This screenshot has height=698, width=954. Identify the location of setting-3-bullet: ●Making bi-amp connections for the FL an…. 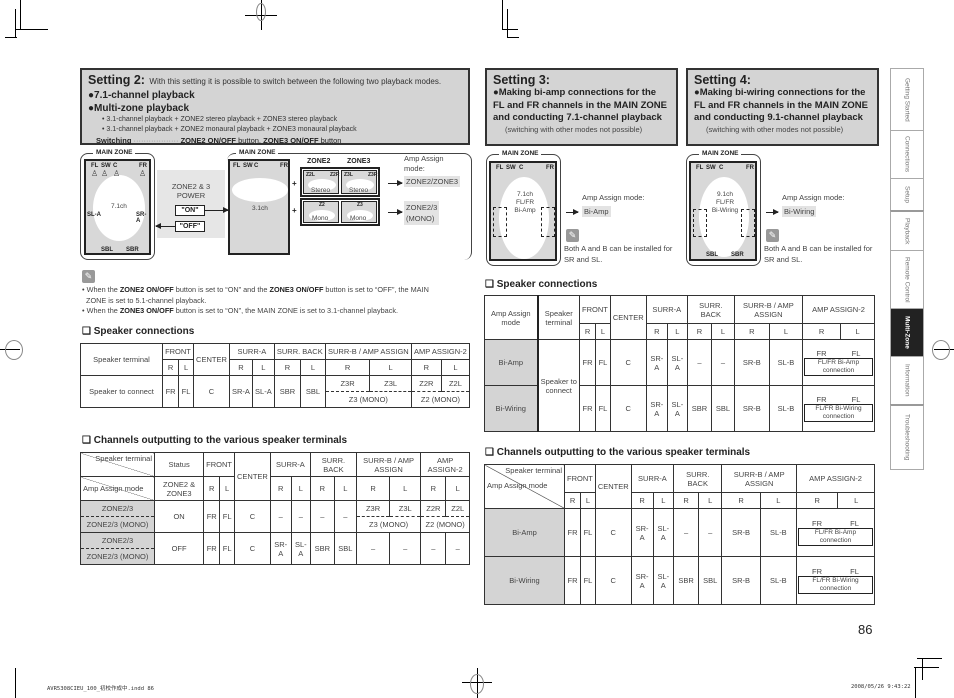
(580, 105).